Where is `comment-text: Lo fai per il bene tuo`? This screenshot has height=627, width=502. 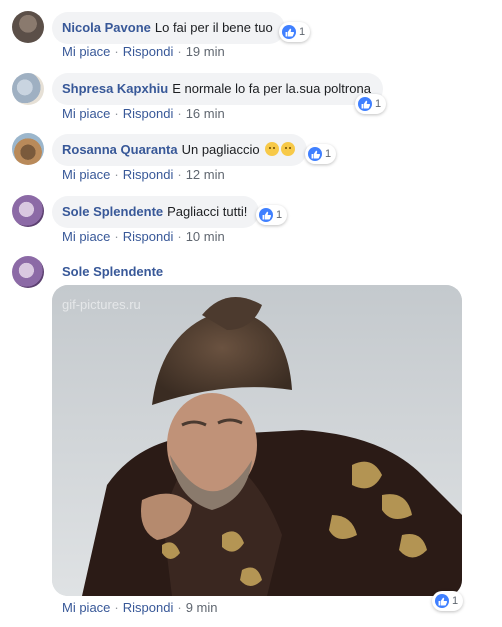 comment-text: Lo fai per il bene tuo is located at coordinates (213, 27).